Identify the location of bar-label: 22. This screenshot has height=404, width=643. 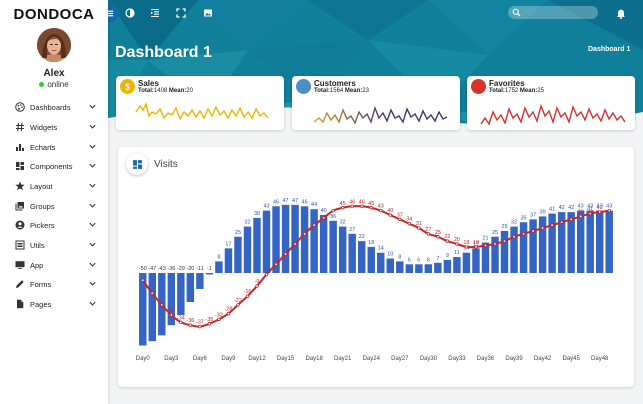
(362, 237).